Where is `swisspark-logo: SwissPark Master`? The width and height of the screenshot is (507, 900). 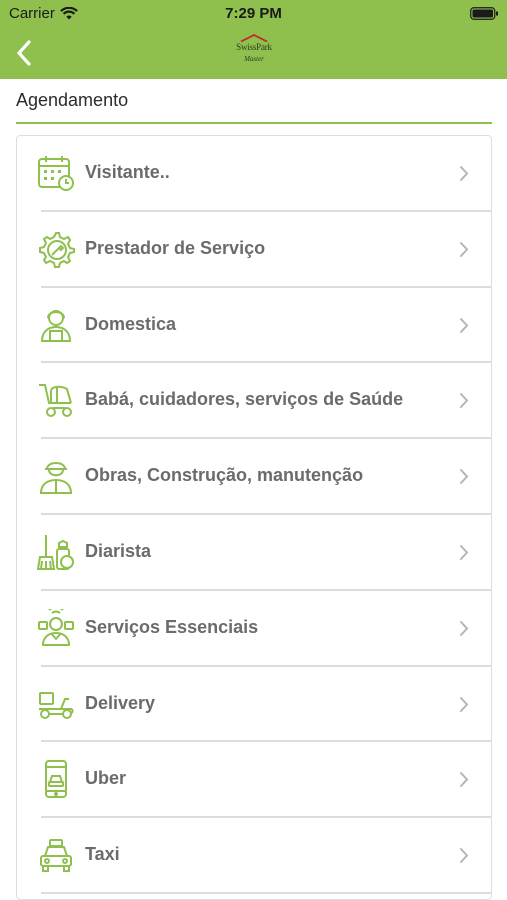 swisspark-logo: SwissPark Master is located at coordinates (254, 54).